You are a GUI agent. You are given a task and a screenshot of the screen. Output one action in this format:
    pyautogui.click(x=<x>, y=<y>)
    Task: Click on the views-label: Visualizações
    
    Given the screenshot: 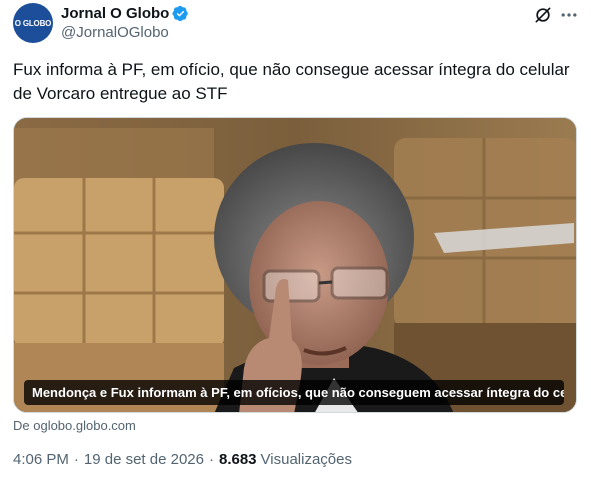 What is the action you would take?
    pyautogui.click(x=306, y=459)
    